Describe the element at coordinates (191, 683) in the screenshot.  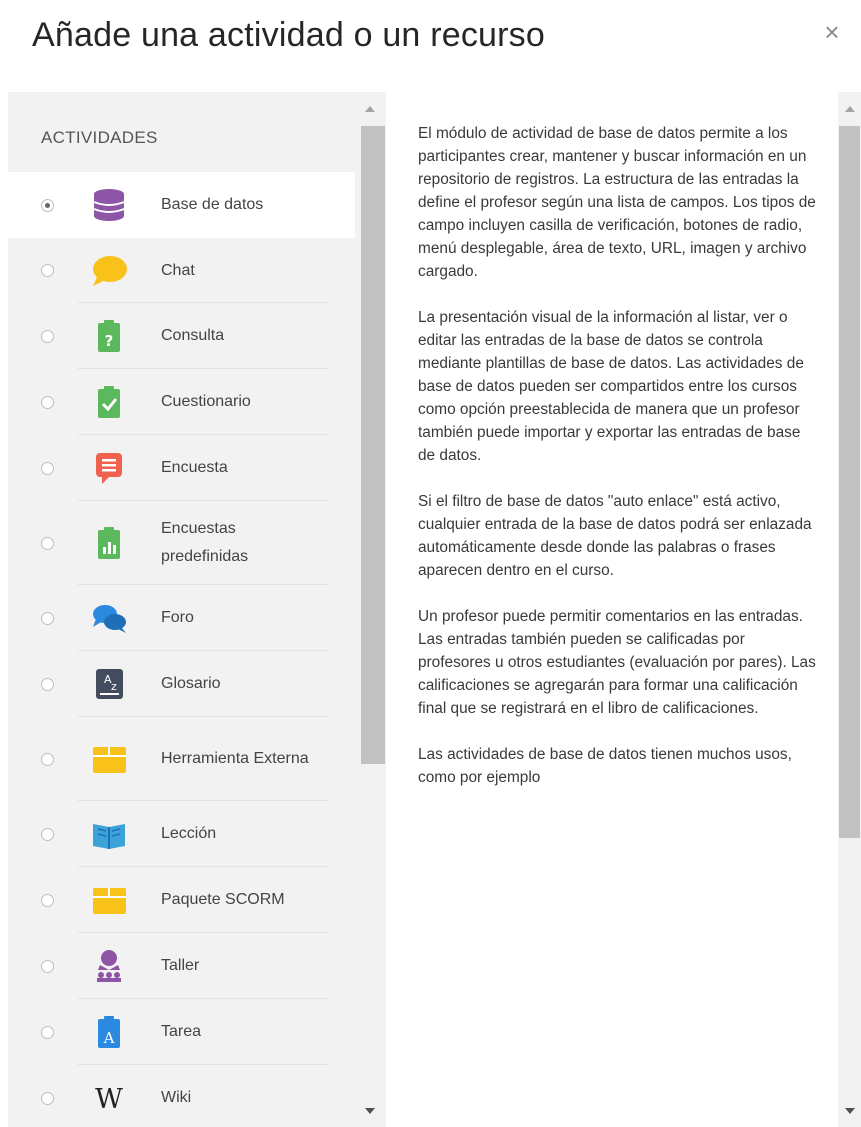
I see `activity-option-label: Glosario` at that location.